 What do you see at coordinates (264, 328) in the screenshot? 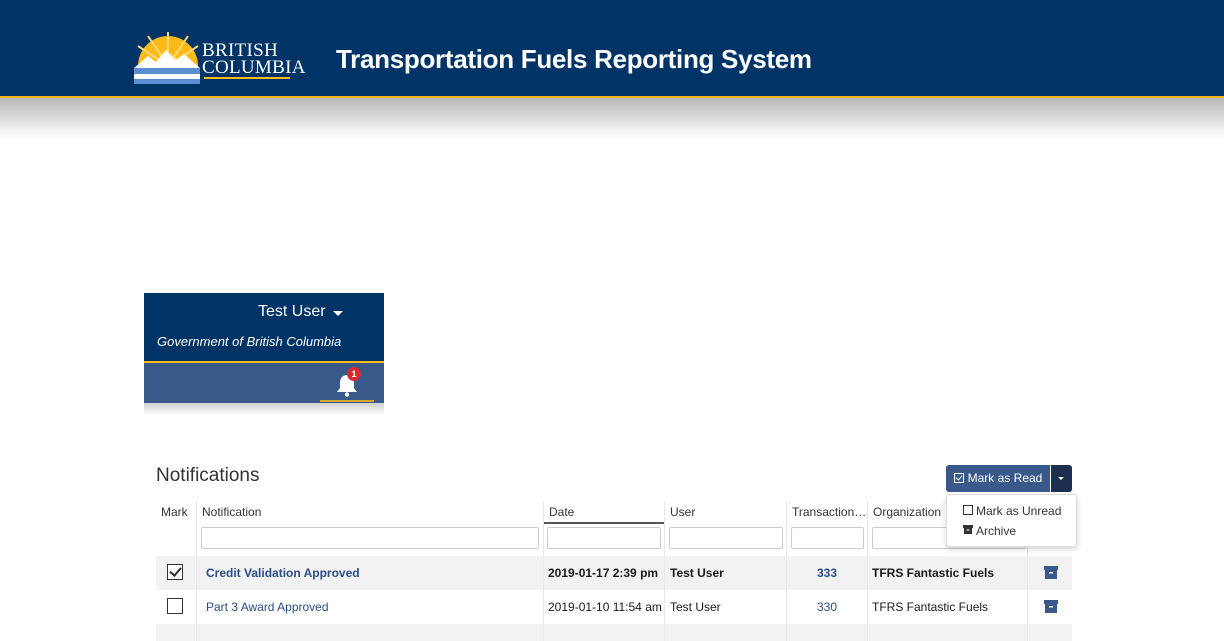
I see `user-top-bar: Test User Government of British Columbia` at bounding box center [264, 328].